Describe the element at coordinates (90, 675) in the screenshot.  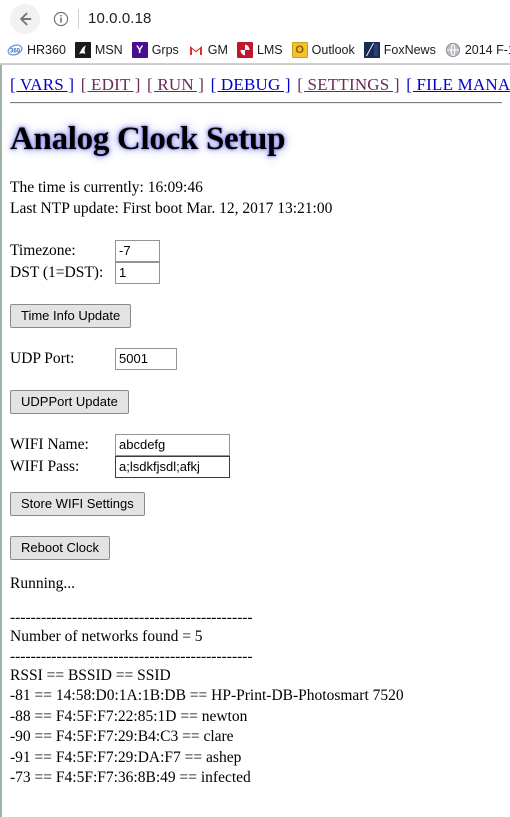
I see `scan-table-header: RSSI == BSSID == SSID` at that location.